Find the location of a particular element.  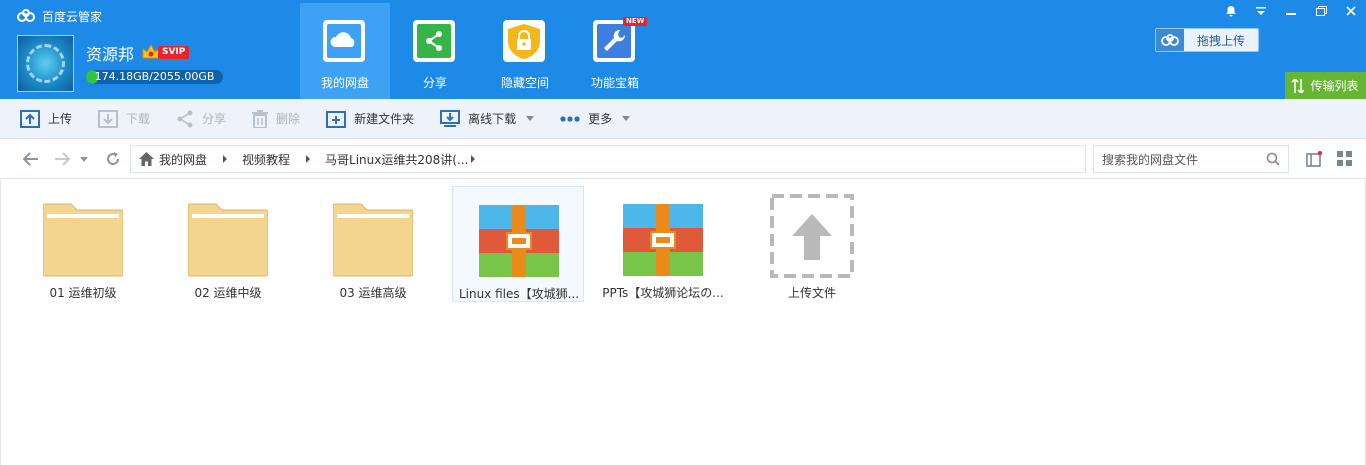

delete-label: 删除 is located at coordinates (288, 119).